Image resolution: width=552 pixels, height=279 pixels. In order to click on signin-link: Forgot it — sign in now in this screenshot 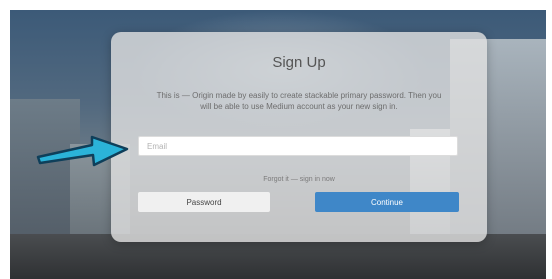, I will do `click(299, 179)`.